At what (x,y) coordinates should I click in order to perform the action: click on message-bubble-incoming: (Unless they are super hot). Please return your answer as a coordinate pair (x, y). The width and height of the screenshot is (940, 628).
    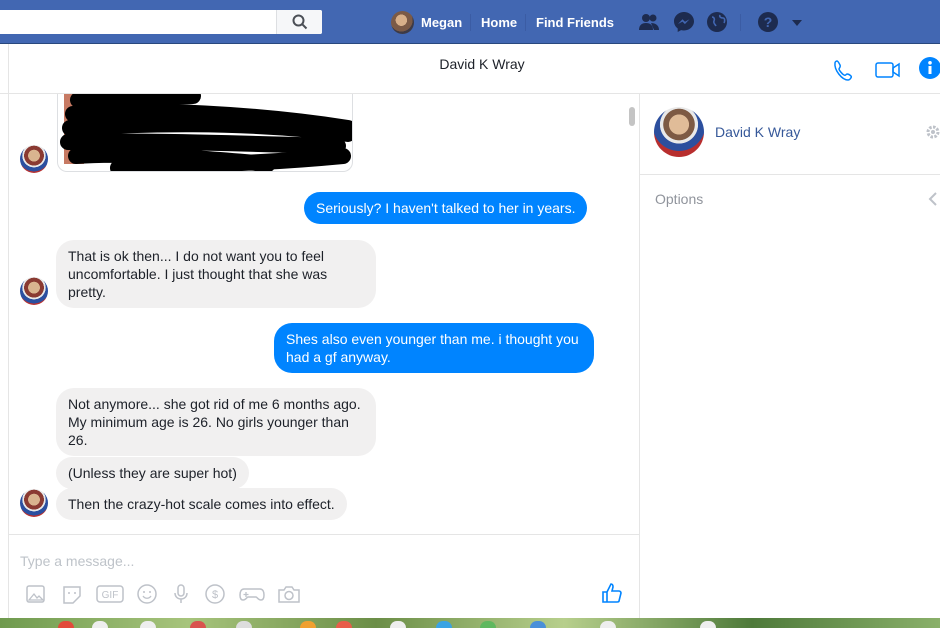
    Looking at the image, I should click on (152, 473).